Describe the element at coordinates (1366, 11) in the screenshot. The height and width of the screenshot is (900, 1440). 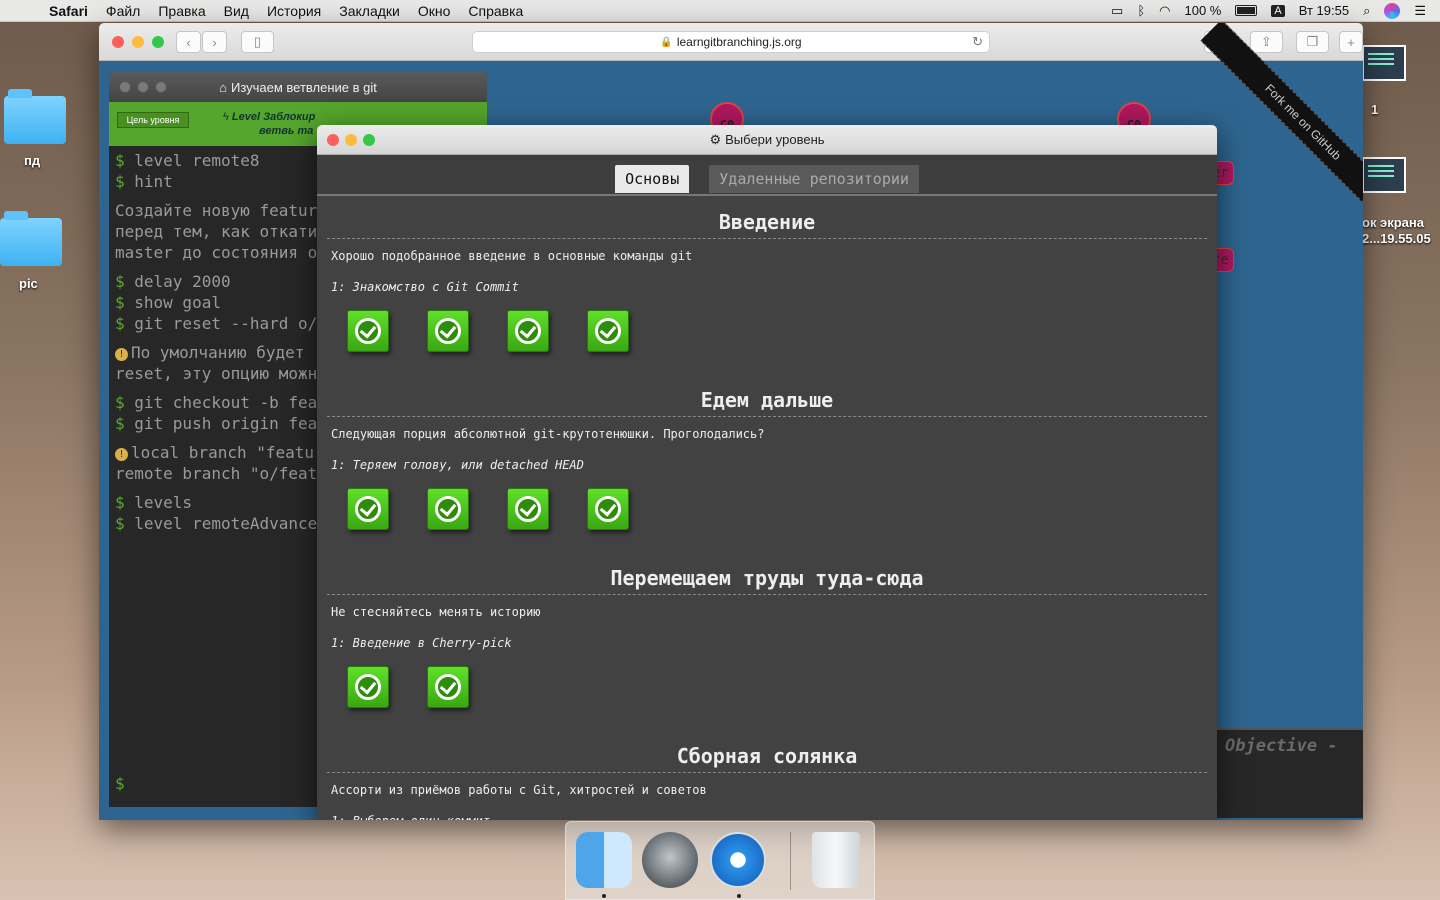
I see `spotlight-search-icon: ⌕` at that location.